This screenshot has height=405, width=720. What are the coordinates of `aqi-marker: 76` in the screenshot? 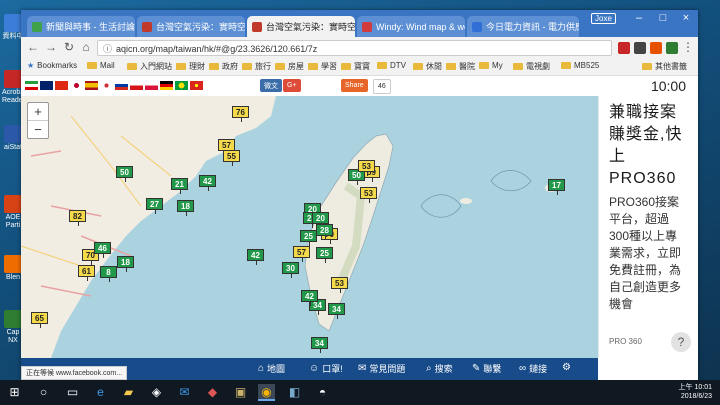 It's located at (240, 114).